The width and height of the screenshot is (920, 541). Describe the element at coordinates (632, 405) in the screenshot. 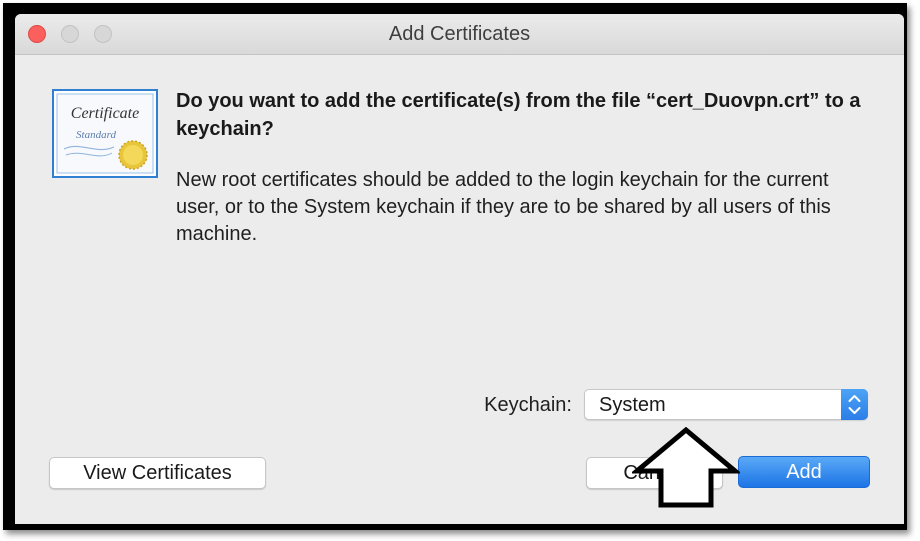

I see `keychain-selected-value: System` at that location.